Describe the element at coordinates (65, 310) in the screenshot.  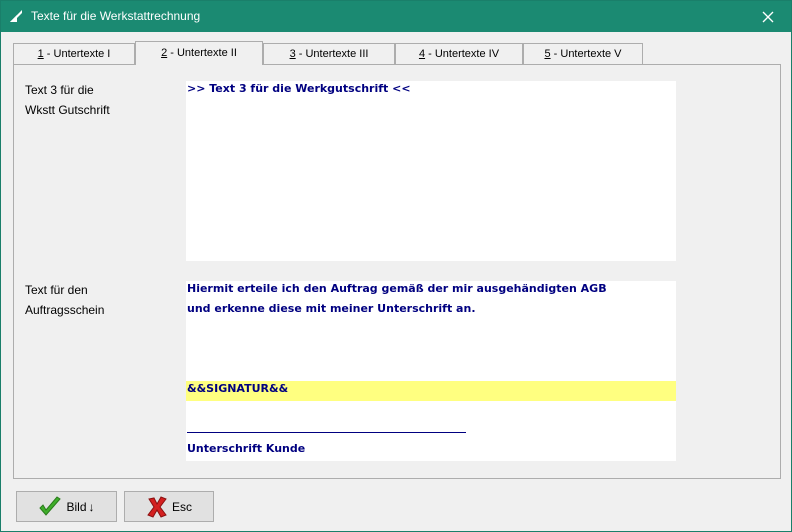
I see `auftrag-label-line2: Auftragsschein` at that location.